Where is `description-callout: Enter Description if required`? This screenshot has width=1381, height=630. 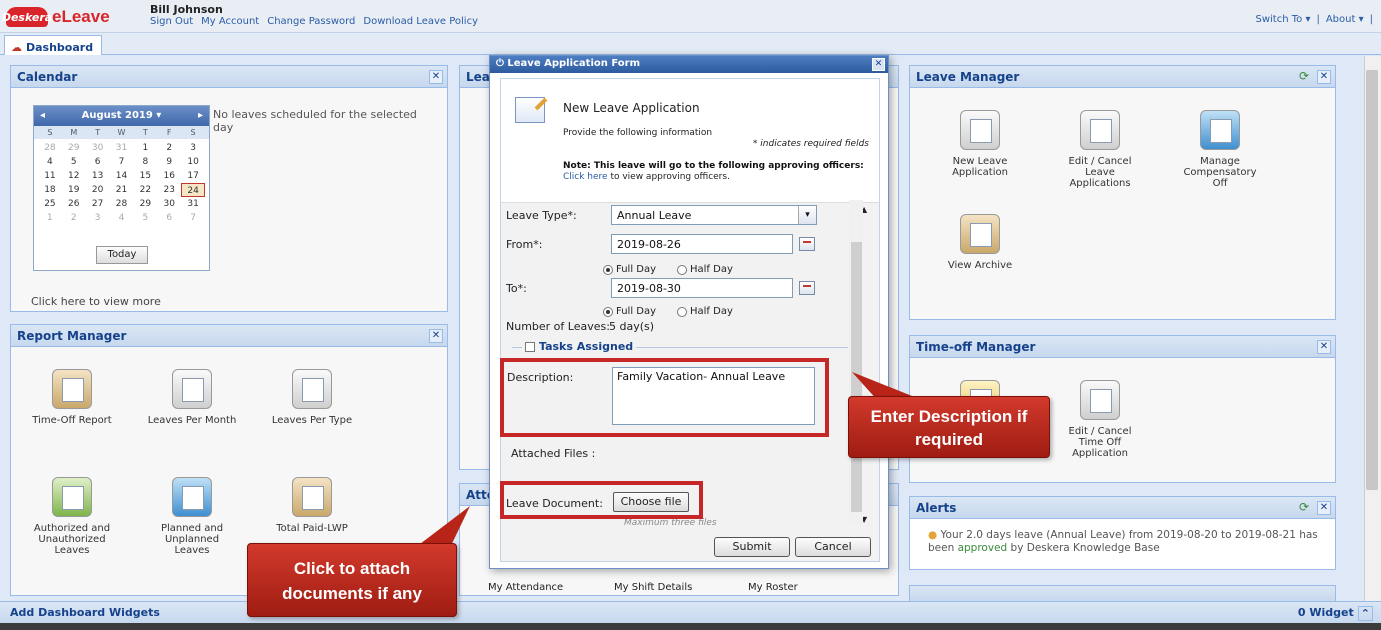
description-callout: Enter Description if required is located at coordinates (949, 427).